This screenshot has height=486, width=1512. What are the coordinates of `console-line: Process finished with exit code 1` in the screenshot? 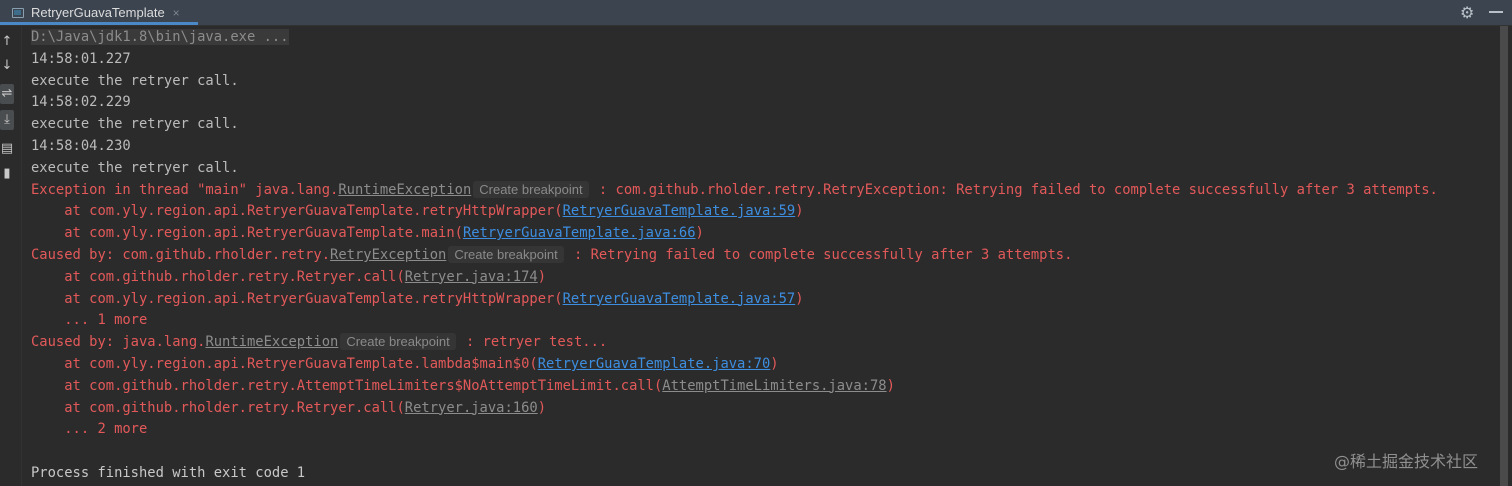 It's located at (734, 474).